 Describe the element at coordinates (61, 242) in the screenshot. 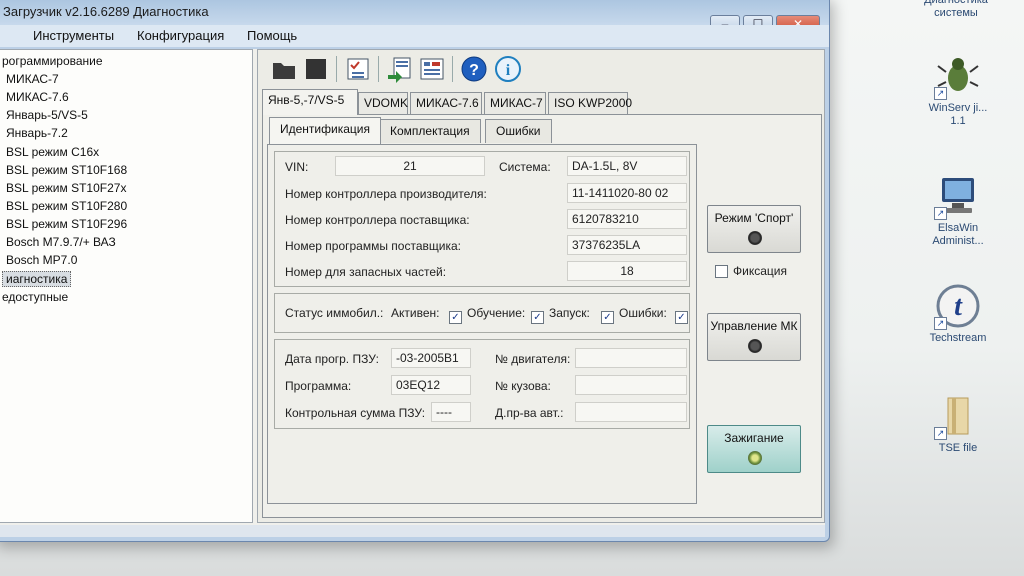

I see `tree-item-bosch-m797: Bosch M7.9.7/+ ВАЗ` at that location.